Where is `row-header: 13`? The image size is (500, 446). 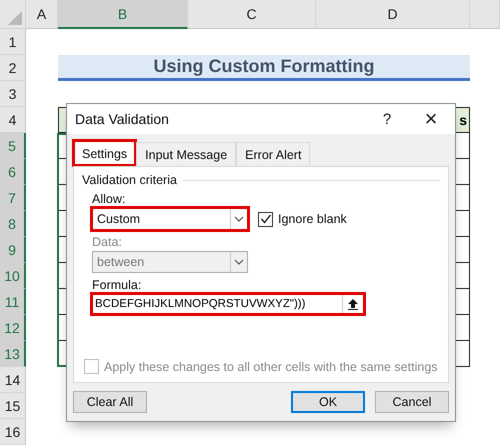 row-header: 13 is located at coordinates (13, 354).